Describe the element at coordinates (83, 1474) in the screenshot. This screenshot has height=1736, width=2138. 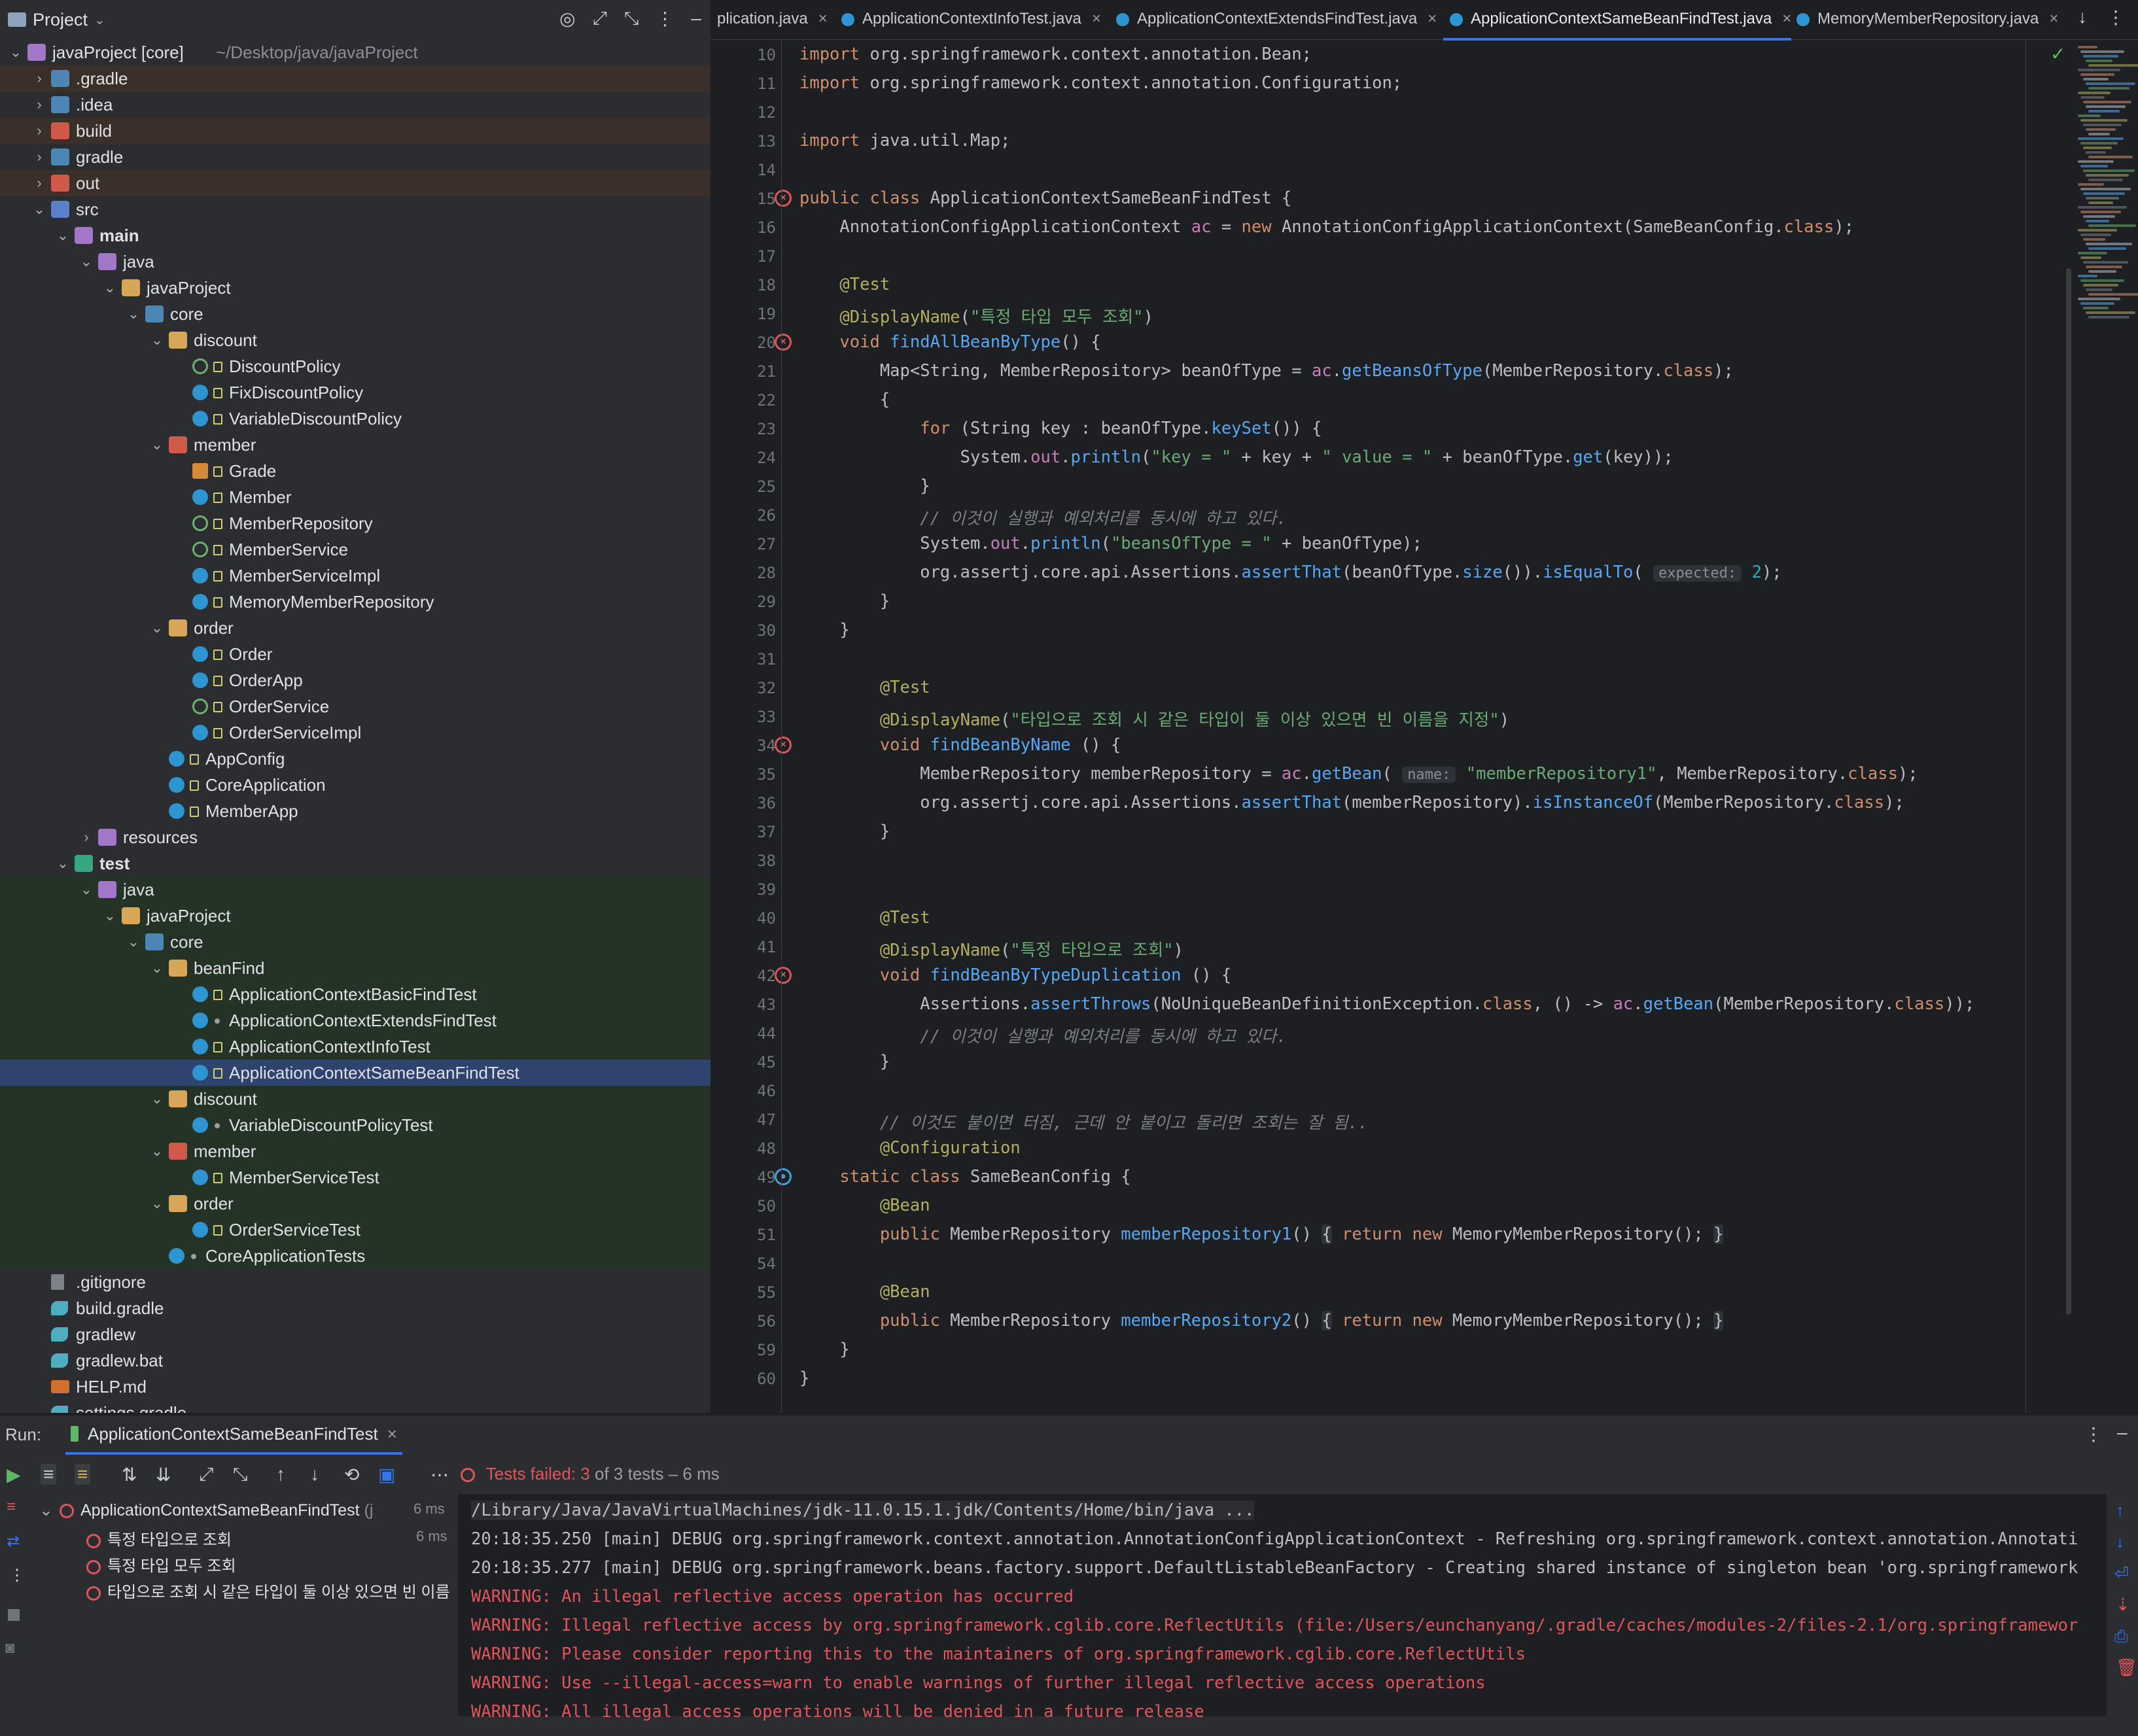
I see `show-ignored-icon: ≡` at that location.